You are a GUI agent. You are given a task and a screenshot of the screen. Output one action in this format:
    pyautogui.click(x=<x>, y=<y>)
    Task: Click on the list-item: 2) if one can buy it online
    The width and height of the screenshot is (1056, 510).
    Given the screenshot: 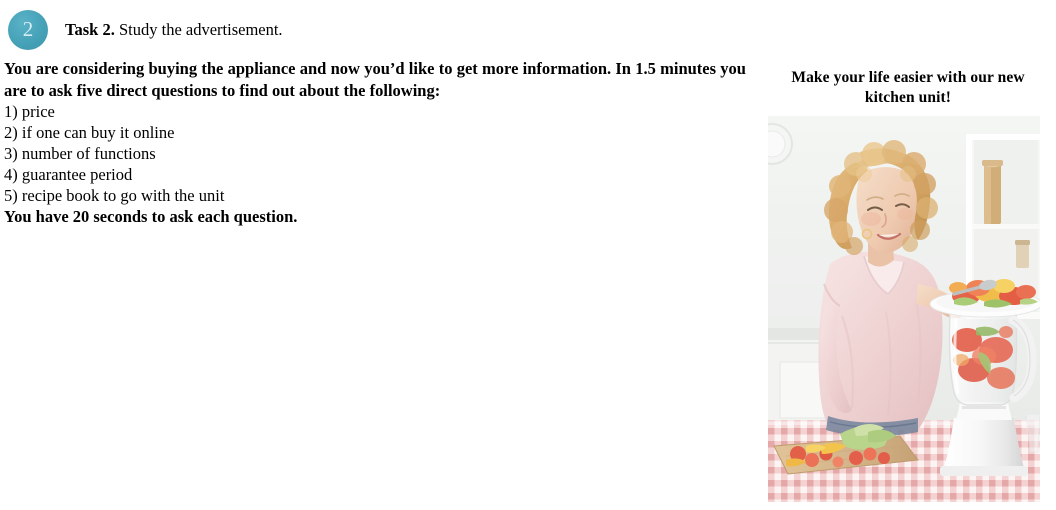 What is the action you would take?
    pyautogui.click(x=89, y=132)
    